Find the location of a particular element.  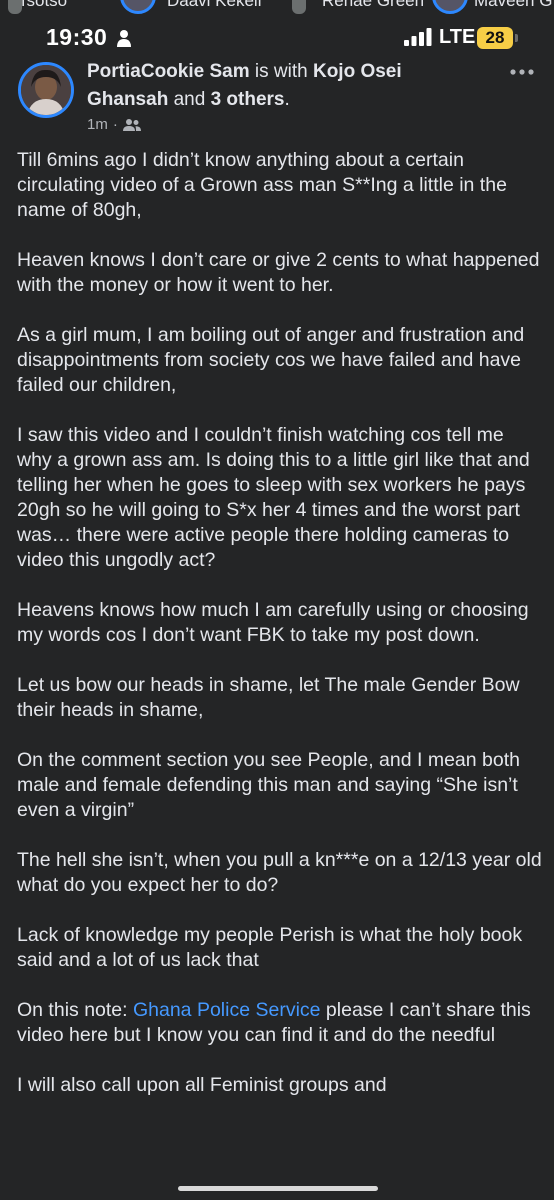

battery-tip is located at coordinates (516, 38).